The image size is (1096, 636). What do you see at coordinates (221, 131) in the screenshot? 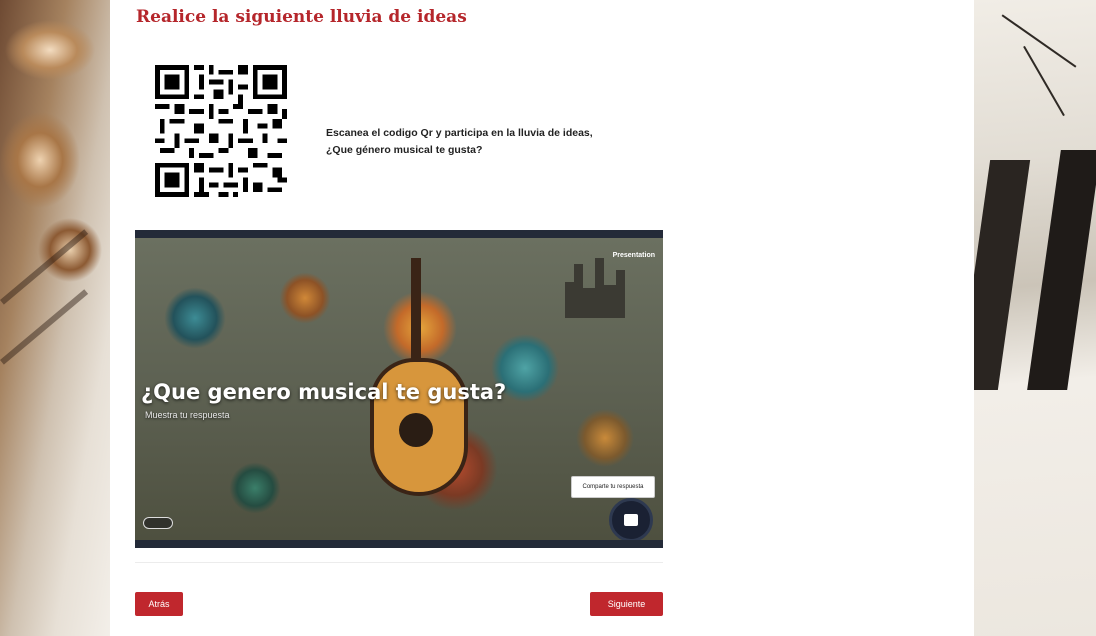
I see `qr-code-icon` at bounding box center [221, 131].